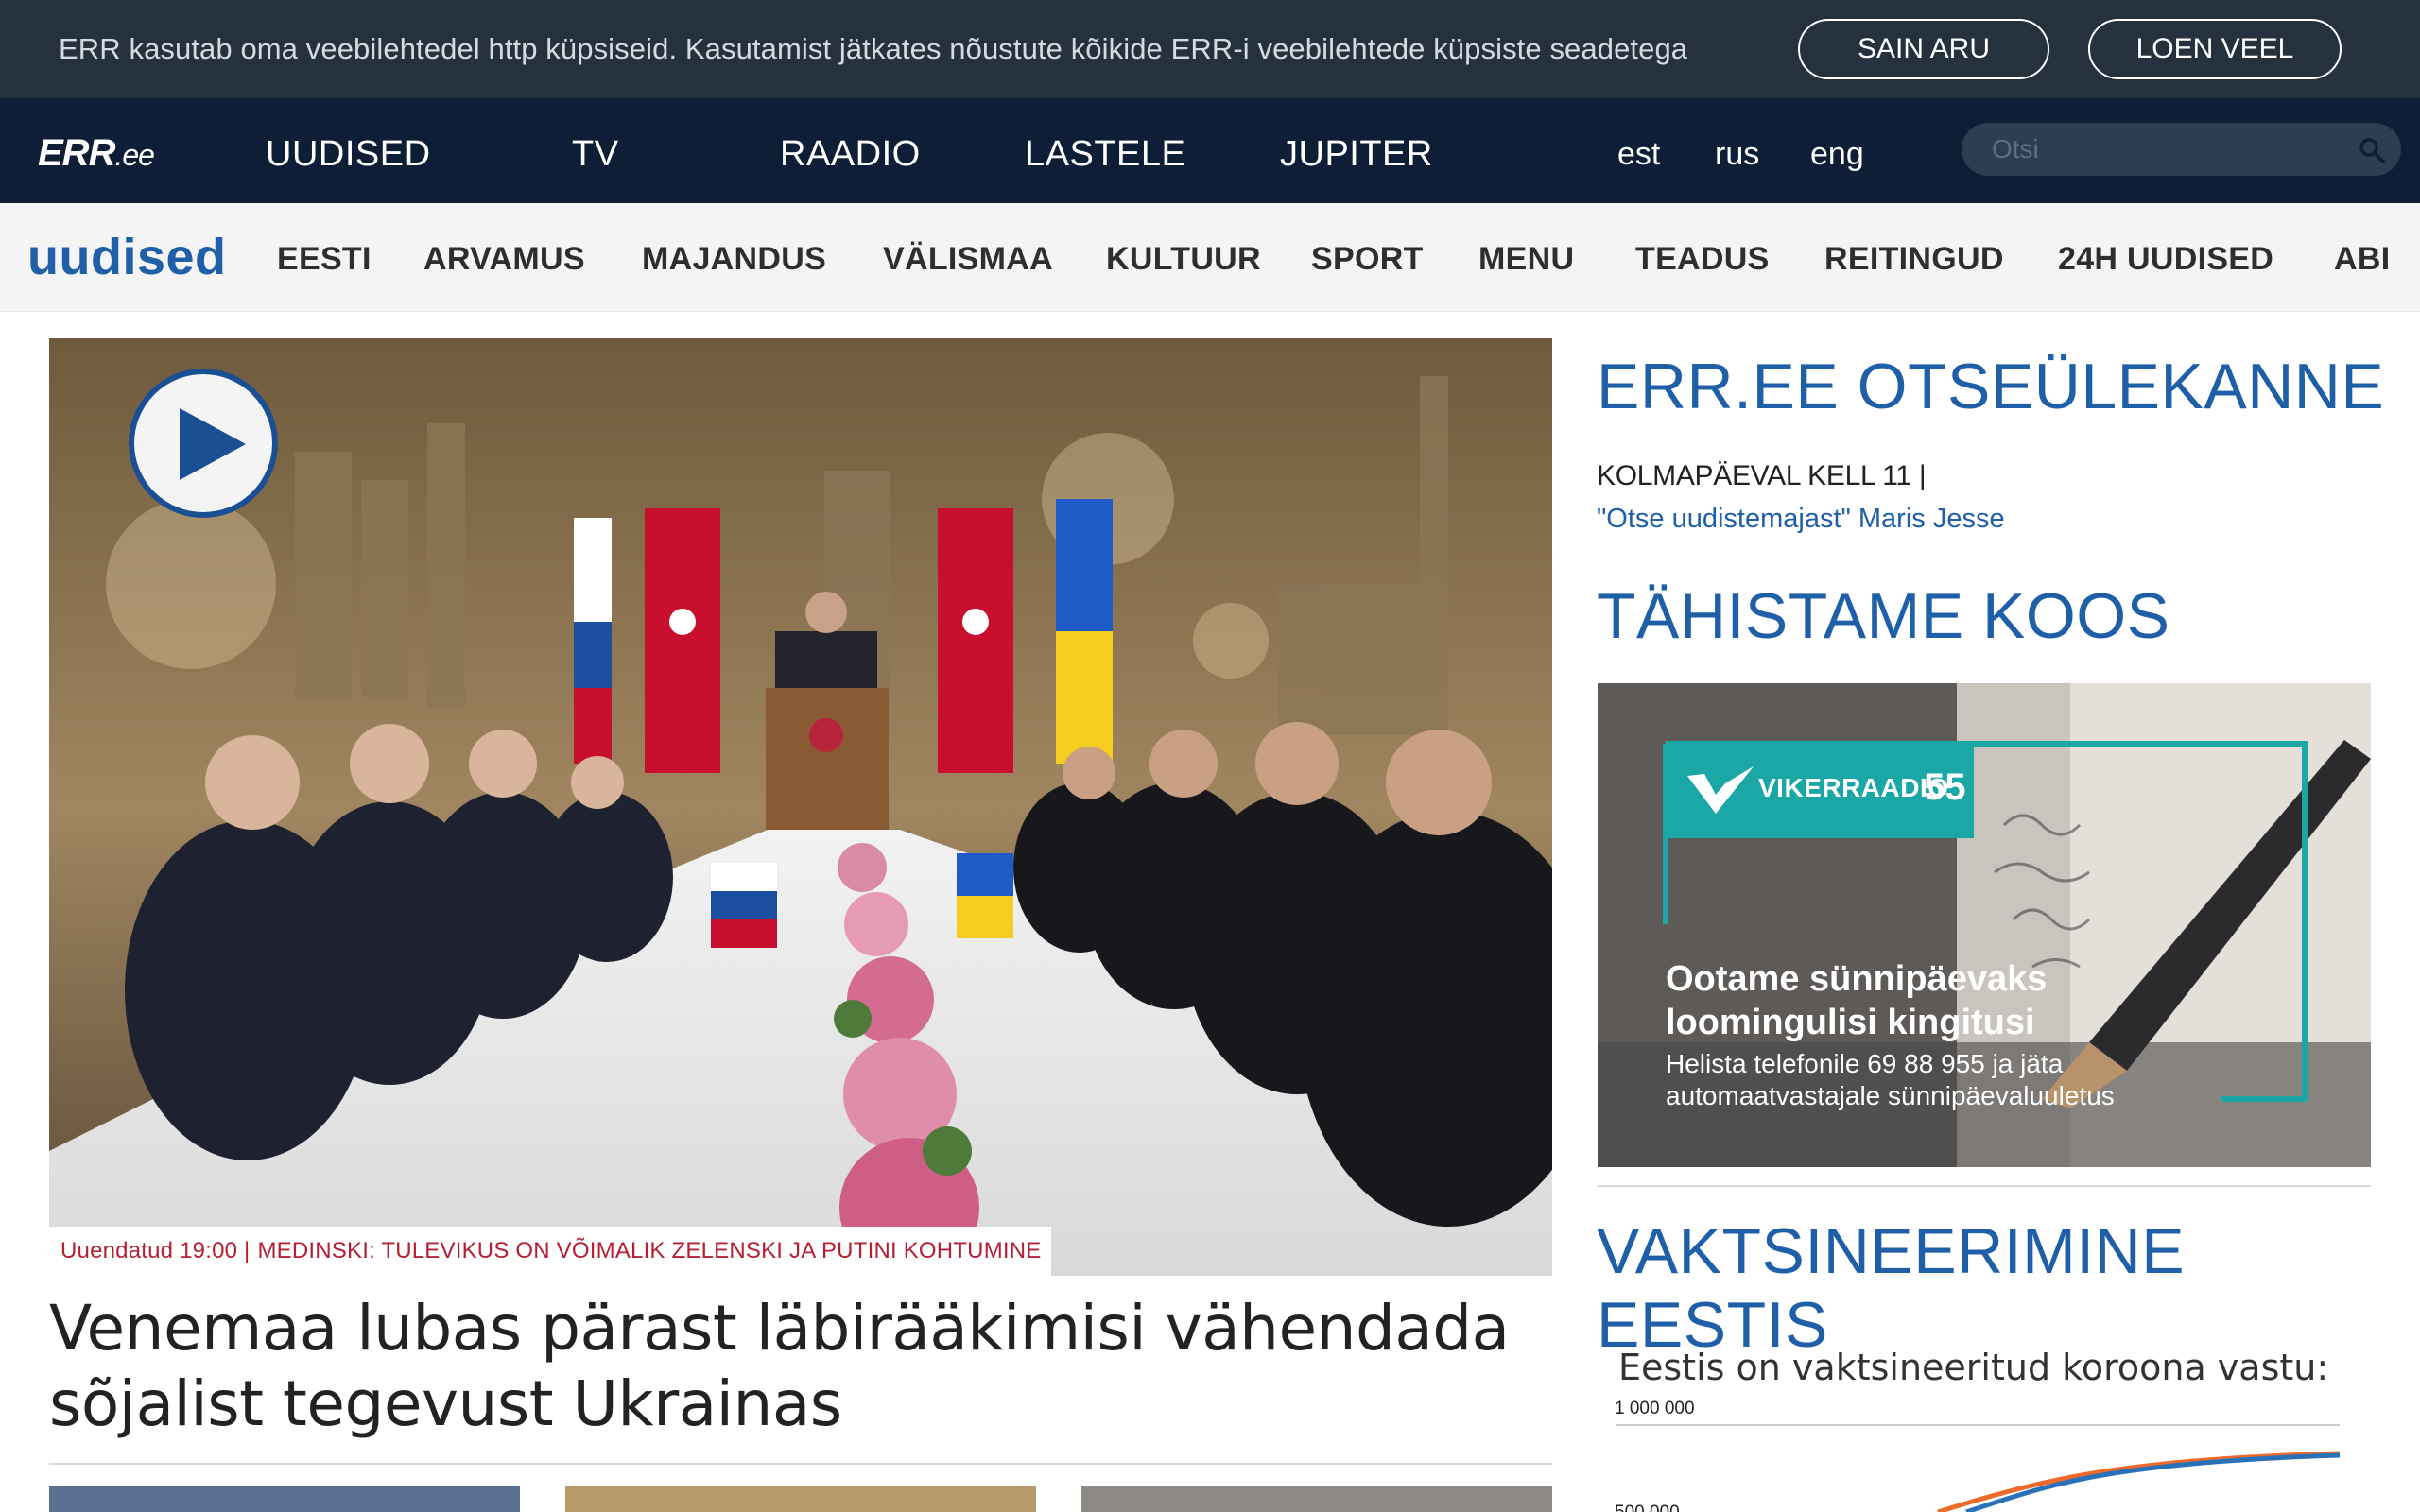 Image resolution: width=2420 pixels, height=1512 pixels. I want to click on play-icon, so click(213, 444).